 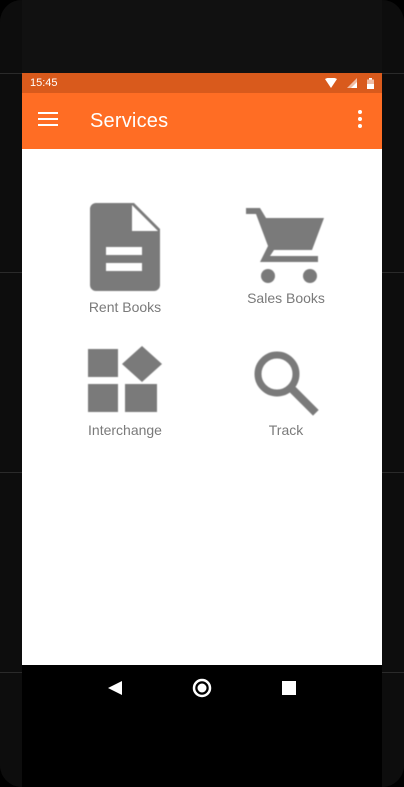 I want to click on recents-square-icon, so click(x=288, y=690).